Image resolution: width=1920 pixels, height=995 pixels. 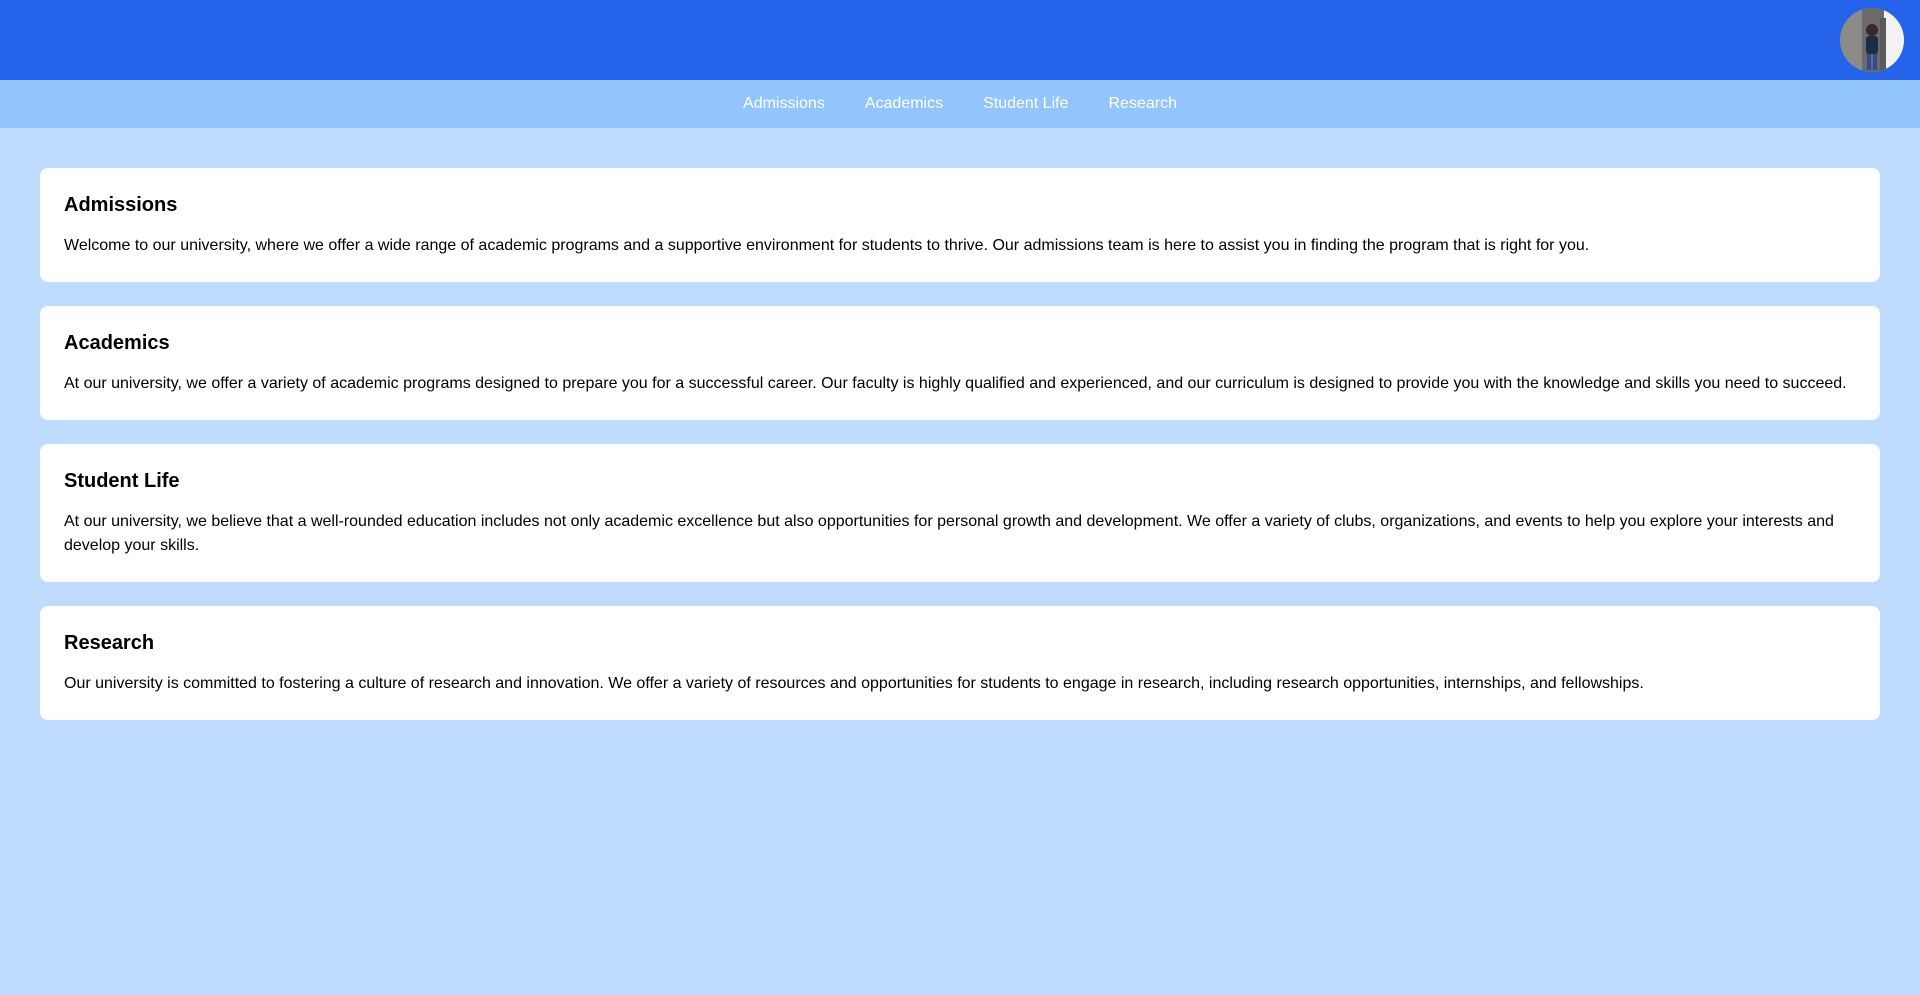 I want to click on section-title: Student Life, so click(x=122, y=481).